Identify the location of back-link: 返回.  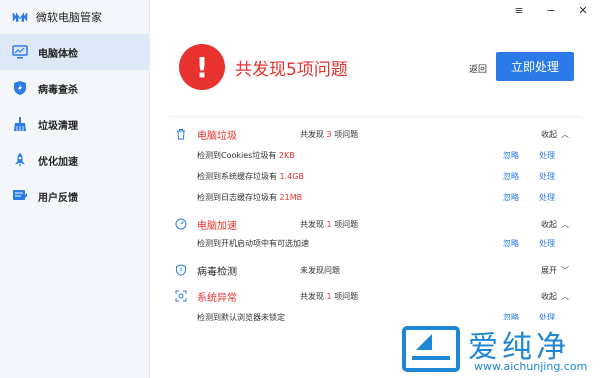
(478, 68).